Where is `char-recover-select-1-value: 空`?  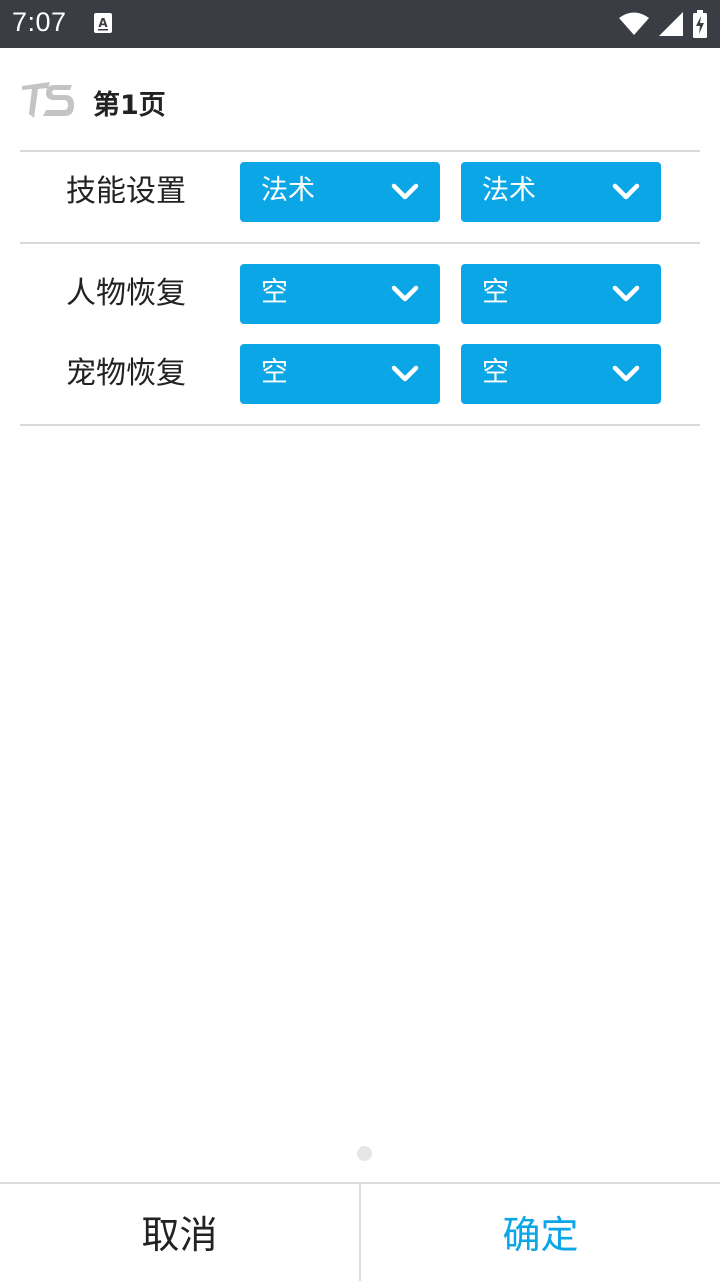 char-recover-select-1-value: 空 is located at coordinates (274, 292).